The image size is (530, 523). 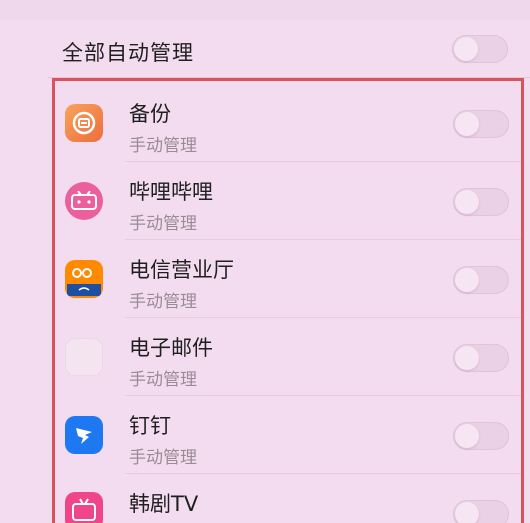 I want to click on app-row-korean-drama-tv: 韩剧TV, so click(x=288, y=498).